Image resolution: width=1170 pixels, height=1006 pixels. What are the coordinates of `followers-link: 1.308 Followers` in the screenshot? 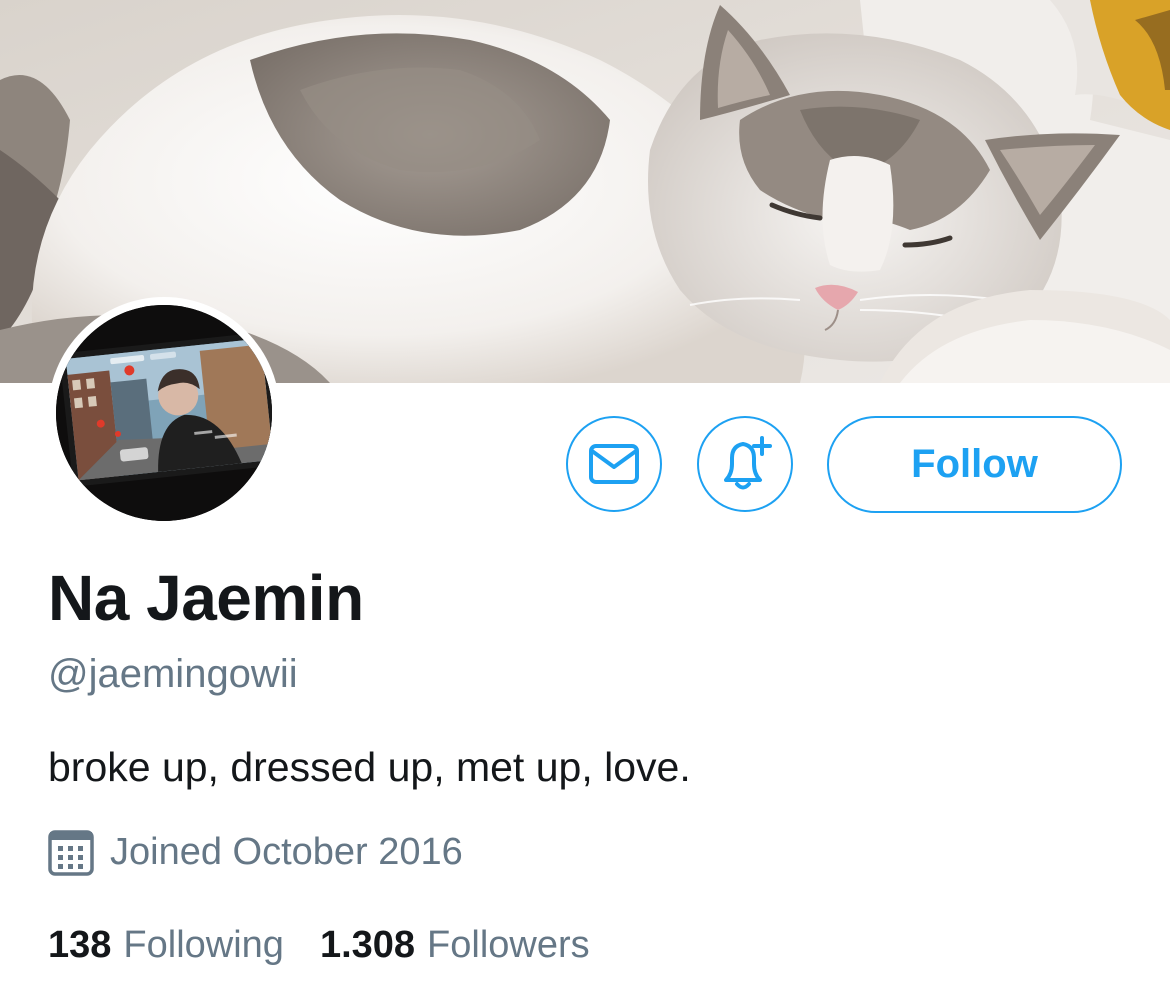 It's located at (455, 945).